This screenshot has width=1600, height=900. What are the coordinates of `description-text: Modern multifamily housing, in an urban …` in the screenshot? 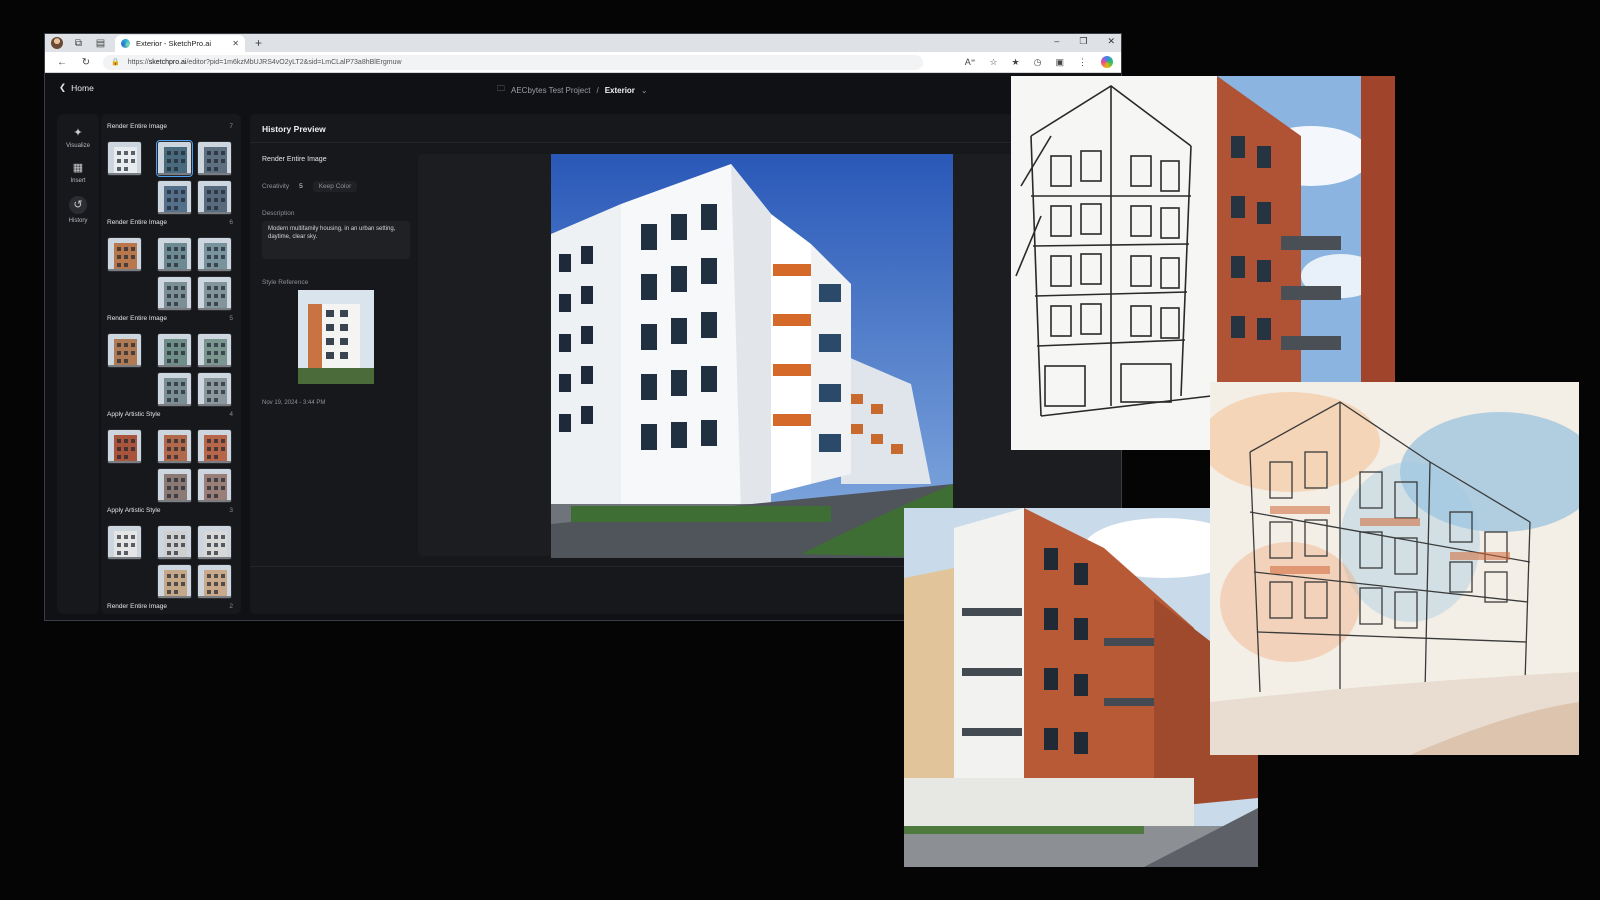 It's located at (336, 240).